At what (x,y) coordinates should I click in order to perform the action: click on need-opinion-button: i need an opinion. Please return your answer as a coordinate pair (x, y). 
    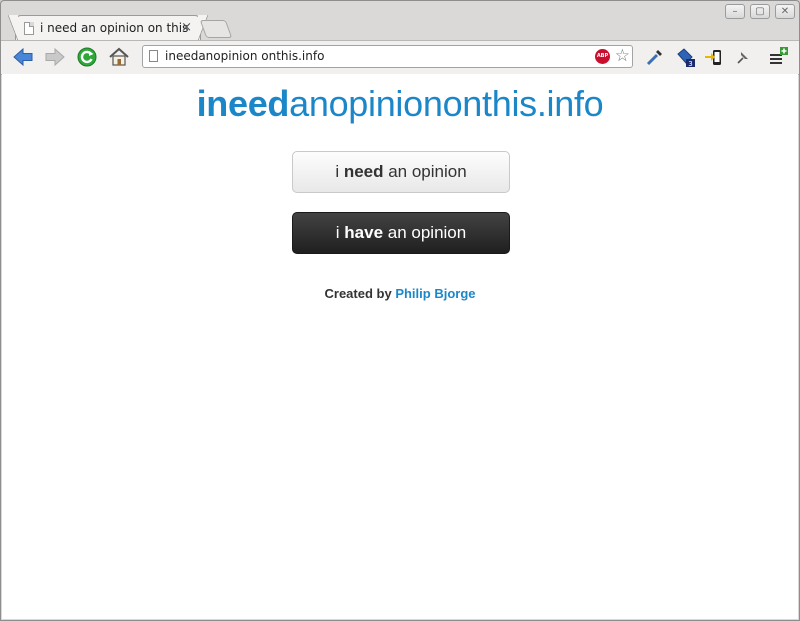
    Looking at the image, I should click on (401, 172).